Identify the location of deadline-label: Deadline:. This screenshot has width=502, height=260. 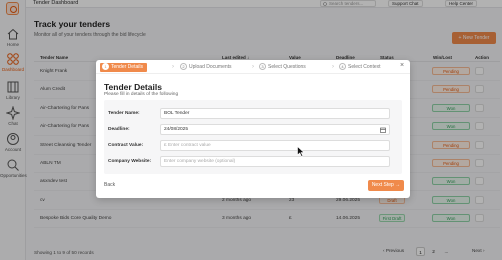
(119, 129).